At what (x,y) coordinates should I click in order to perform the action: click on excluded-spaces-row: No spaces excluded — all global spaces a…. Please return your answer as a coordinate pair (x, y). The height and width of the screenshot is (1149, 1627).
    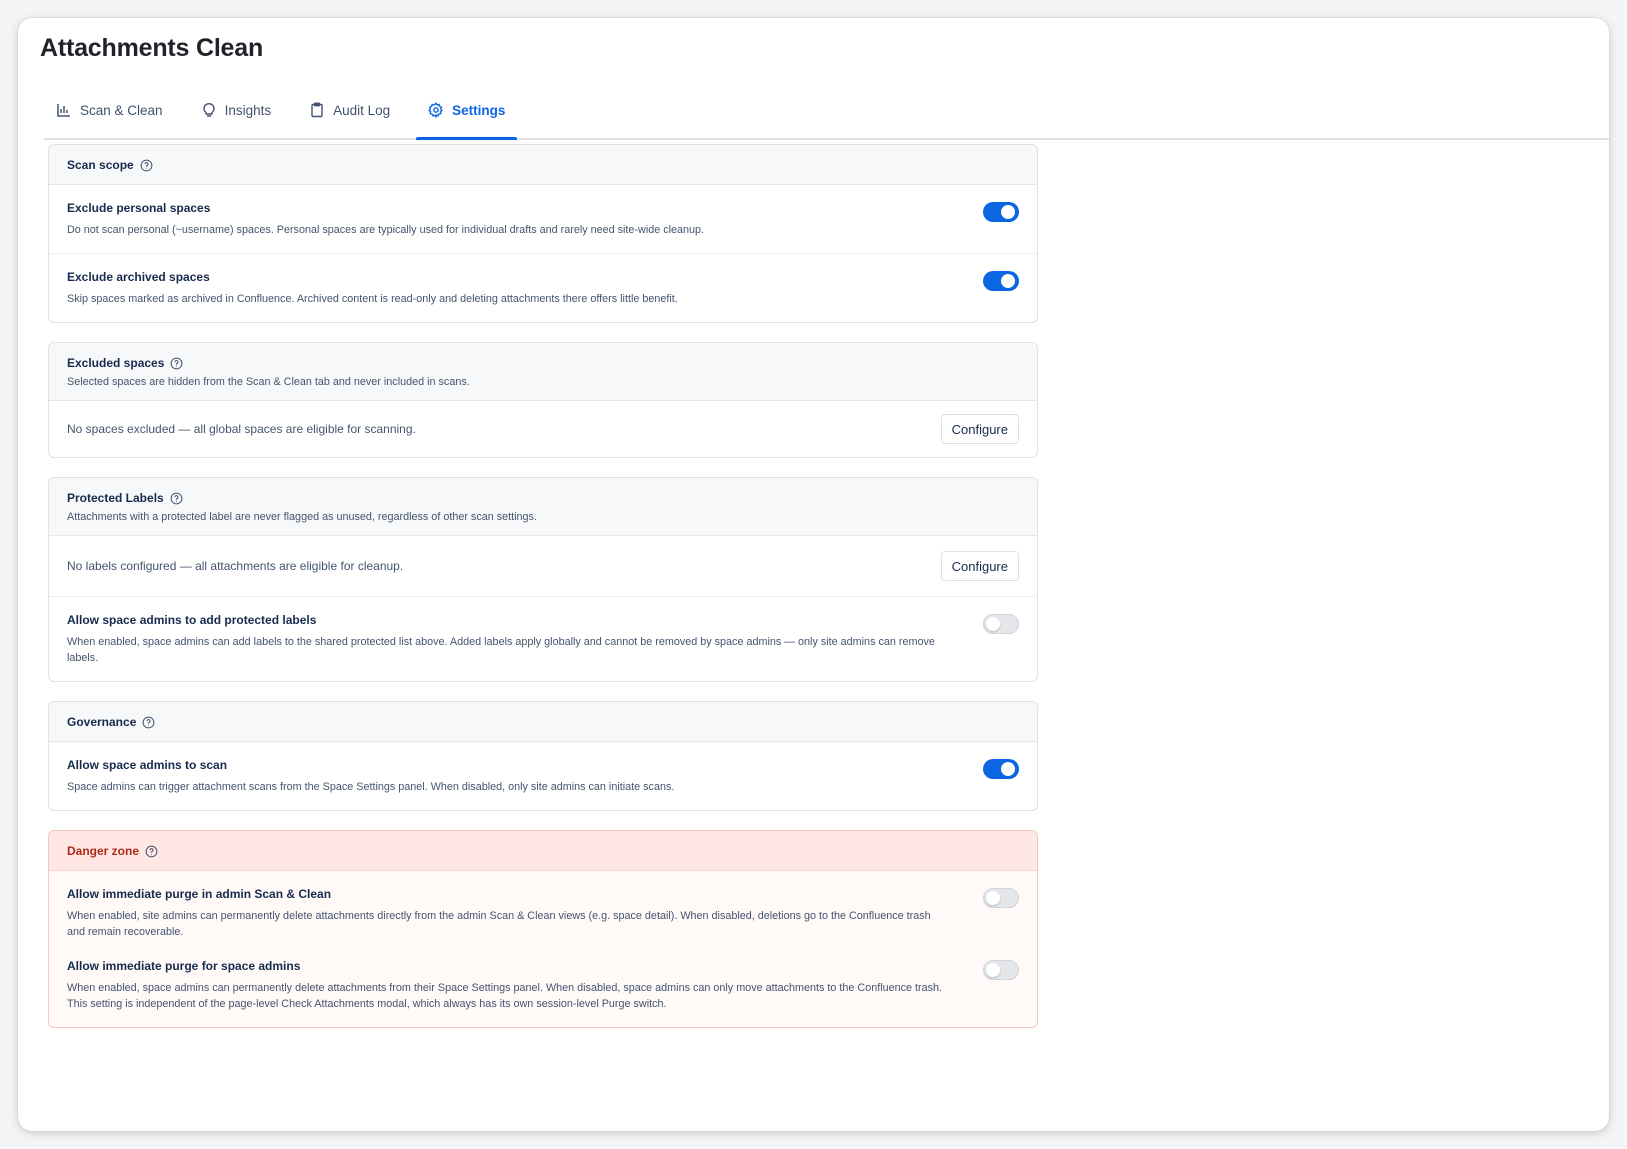
    Looking at the image, I should click on (543, 429).